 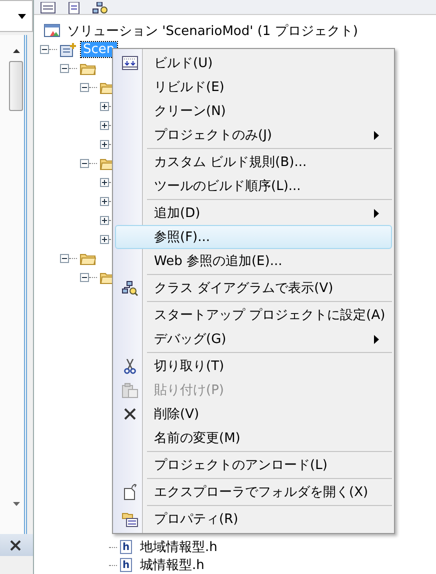 What do you see at coordinates (253, 339) in the screenshot?
I see `menu-item: デバッグ(G)` at bounding box center [253, 339].